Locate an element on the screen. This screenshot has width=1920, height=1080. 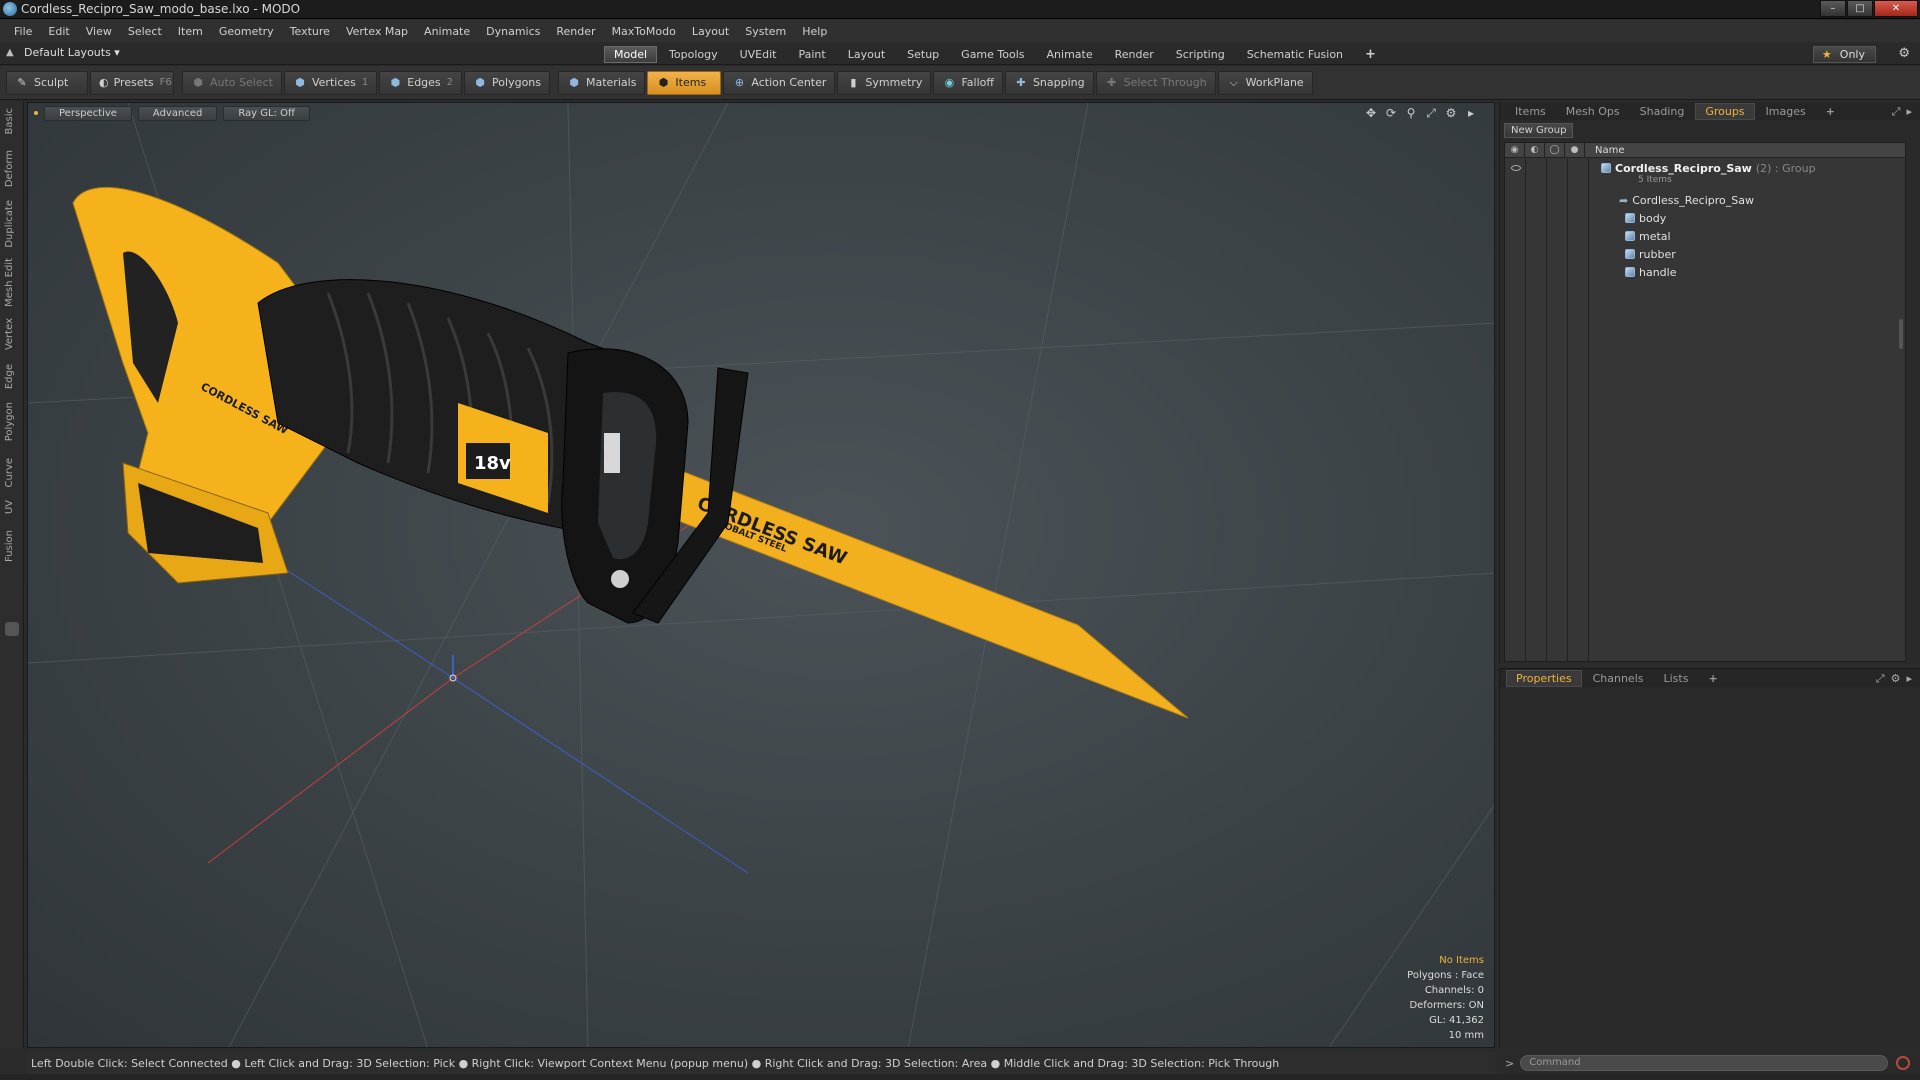
name-column-header: Name is located at coordinates (1605, 150).